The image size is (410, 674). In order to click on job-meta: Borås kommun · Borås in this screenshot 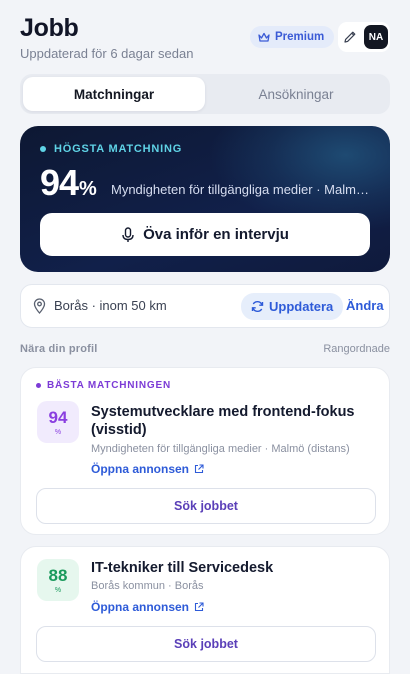, I will do `click(147, 586)`.